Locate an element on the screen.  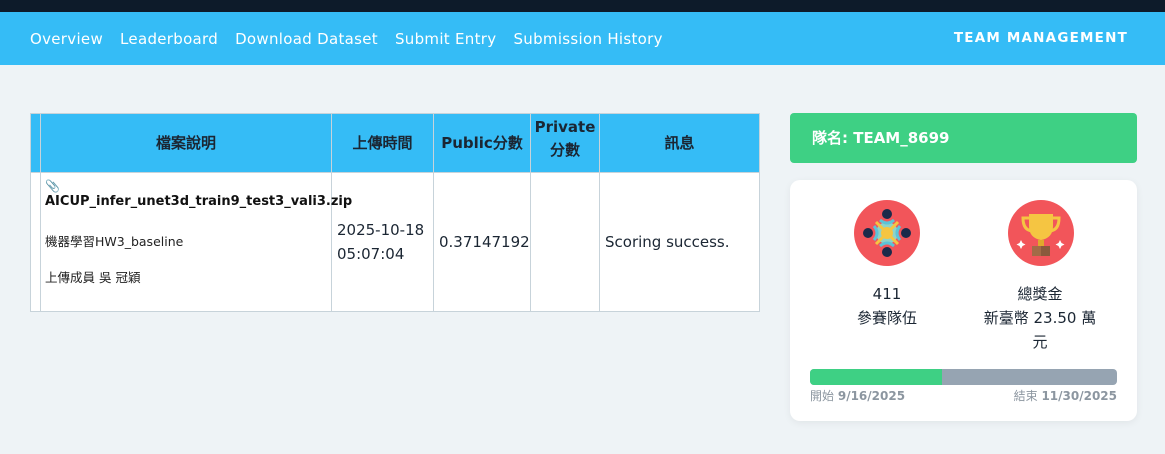
private-score-header-text: Private 分數 is located at coordinates (565, 138).